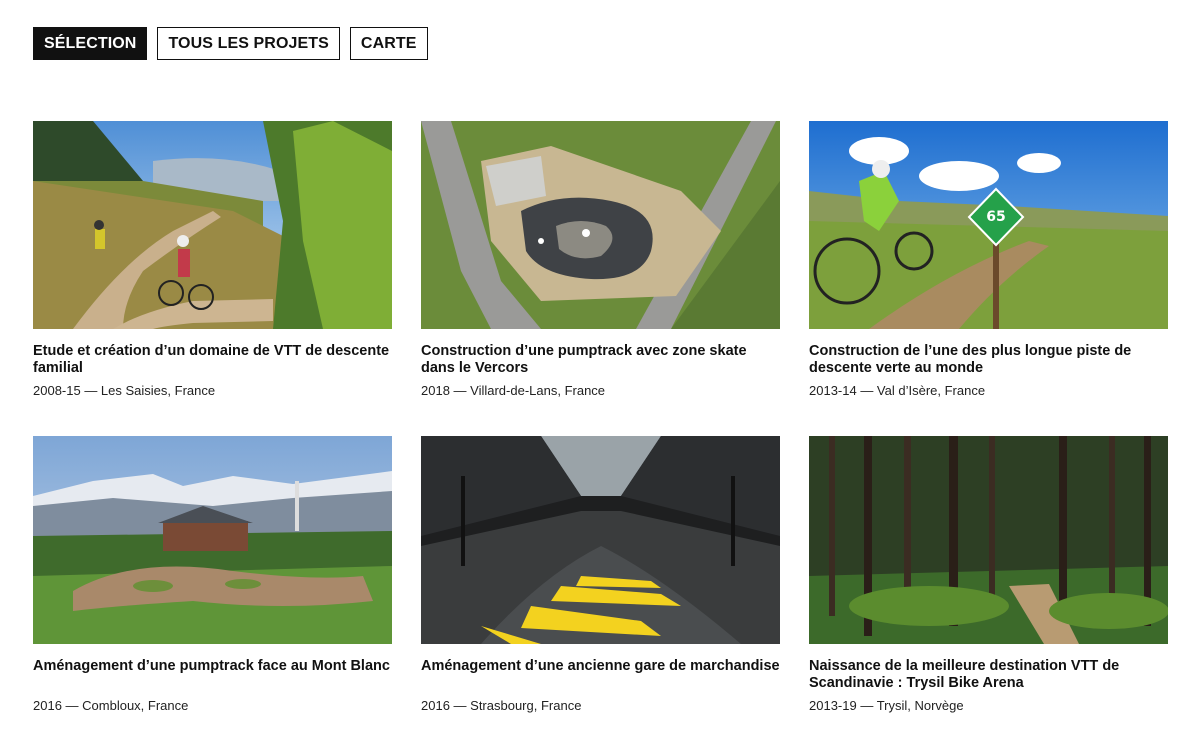 The height and width of the screenshot is (747, 1200). I want to click on tab-map: CARTE, so click(388, 43).